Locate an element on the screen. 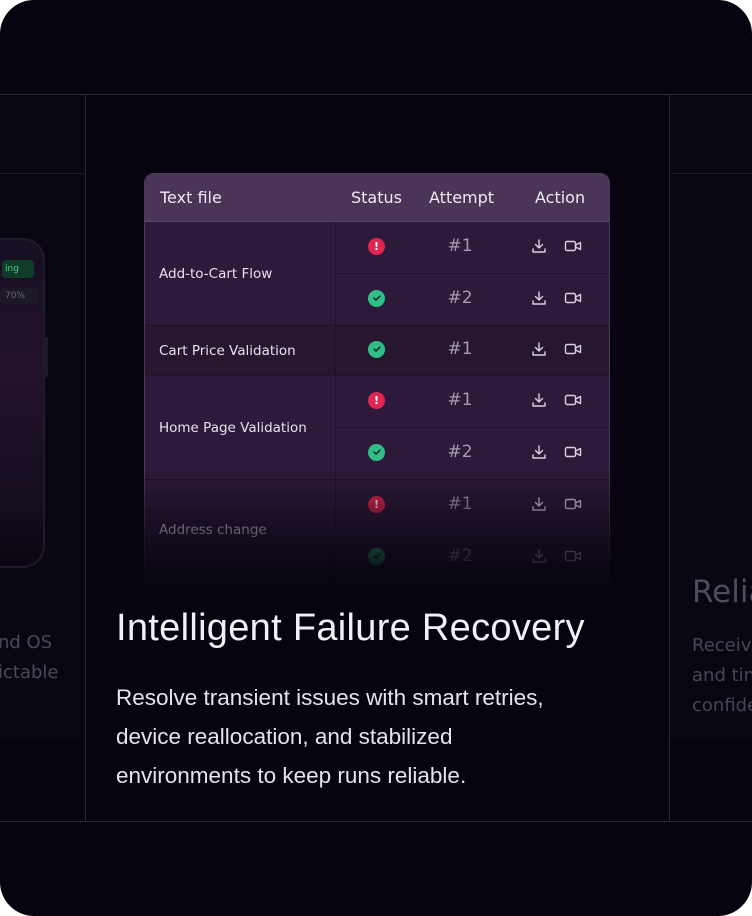 This screenshot has width=752, height=916. feature-description-line-2: device reallocation, and stabilized is located at coordinates (284, 736).